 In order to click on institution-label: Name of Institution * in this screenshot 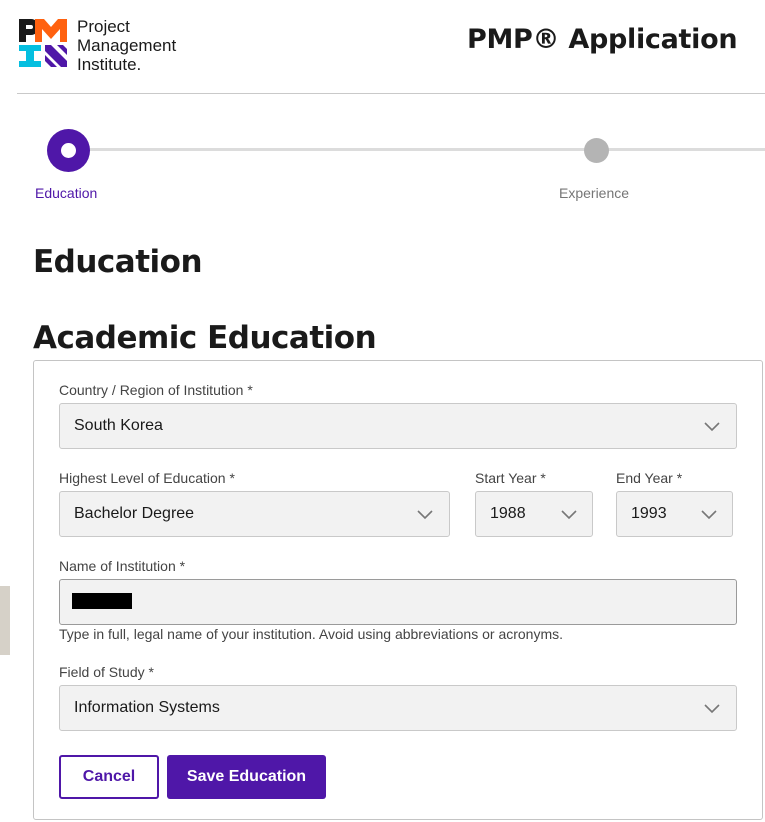, I will do `click(122, 566)`.